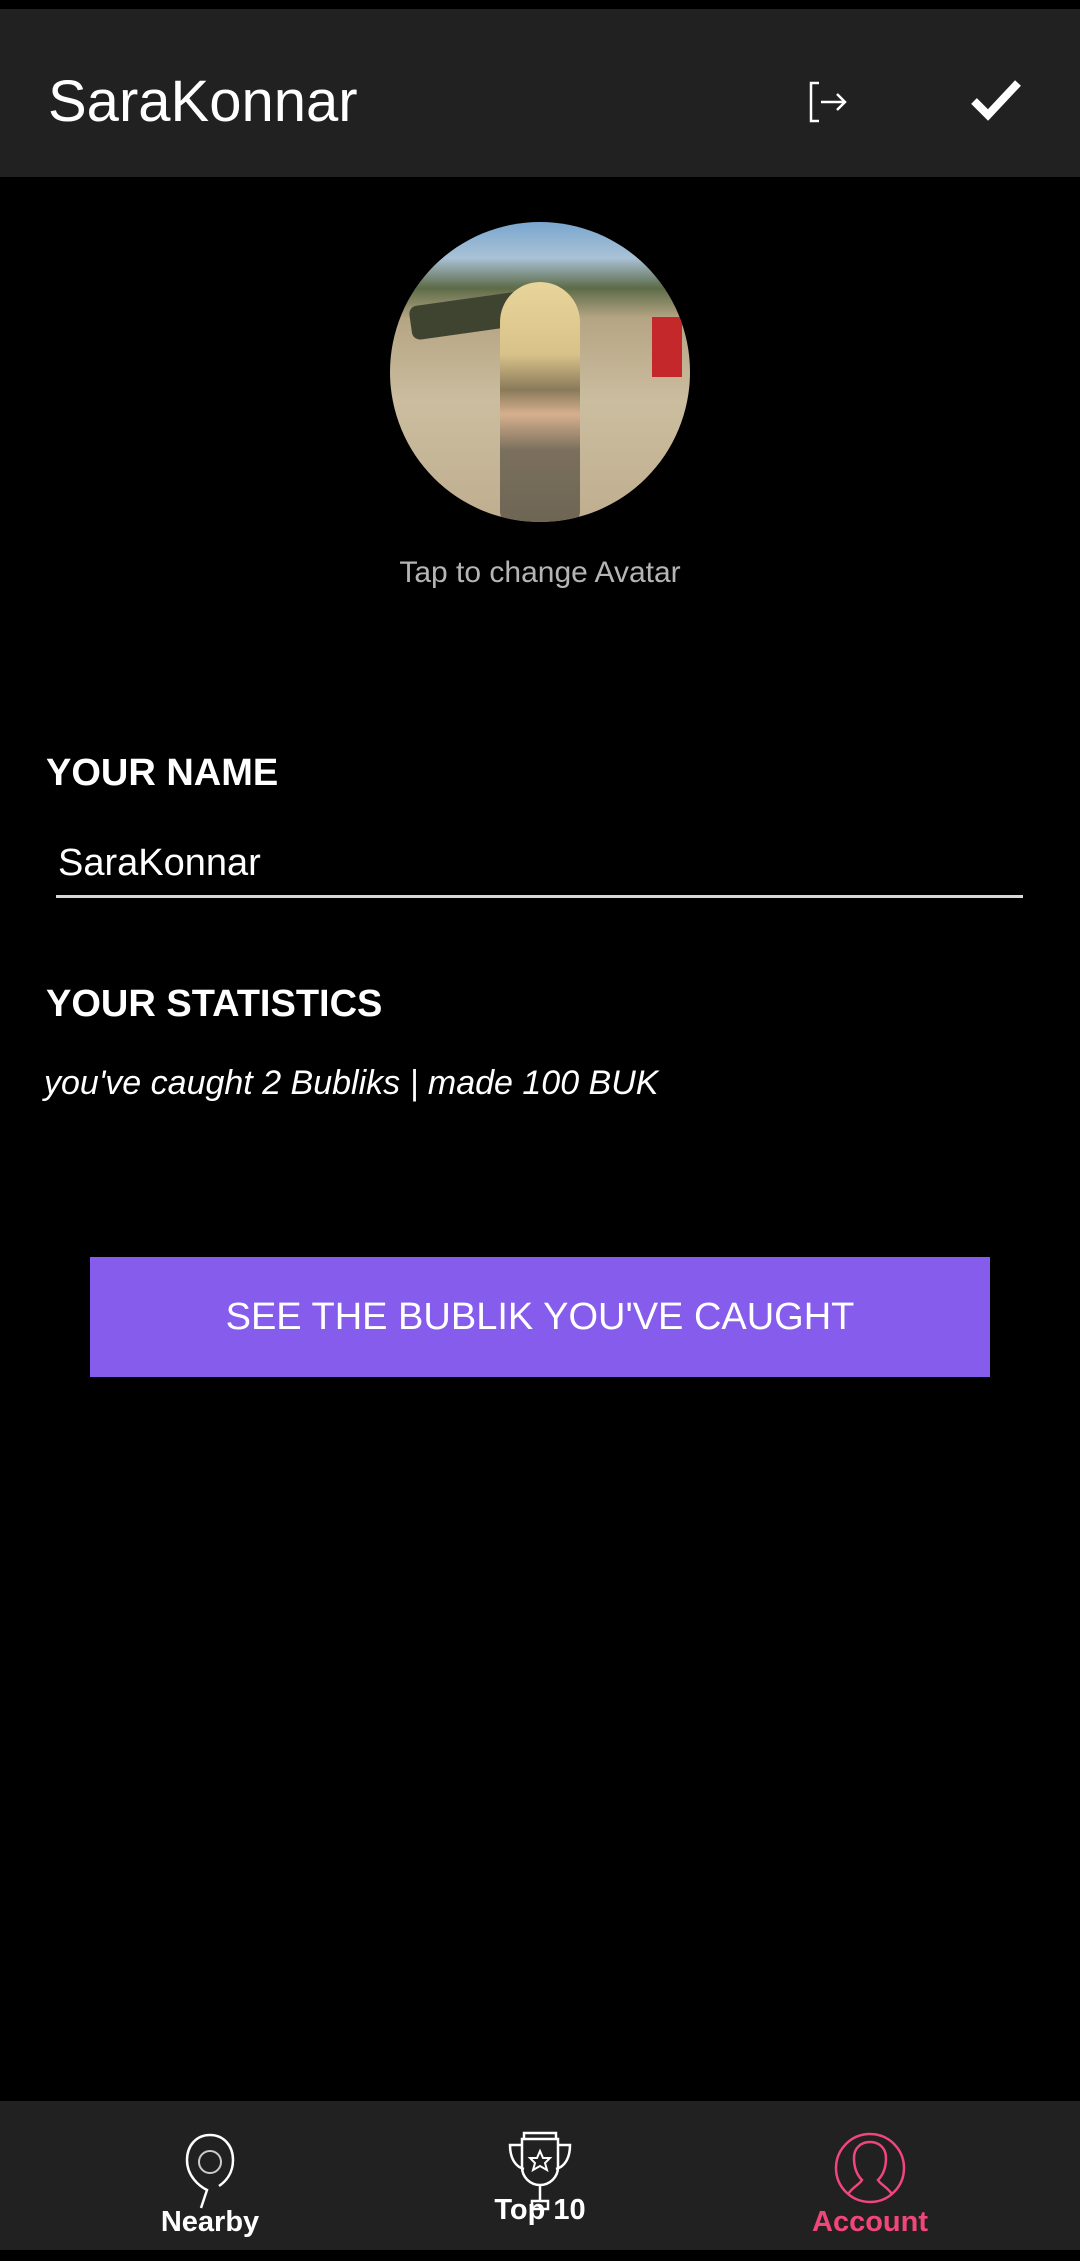 The image size is (1080, 2261). Describe the element at coordinates (351, 1083) in the screenshot. I see `statistics-text: you've caught 2 Bubliks | made 100 BUK` at that location.